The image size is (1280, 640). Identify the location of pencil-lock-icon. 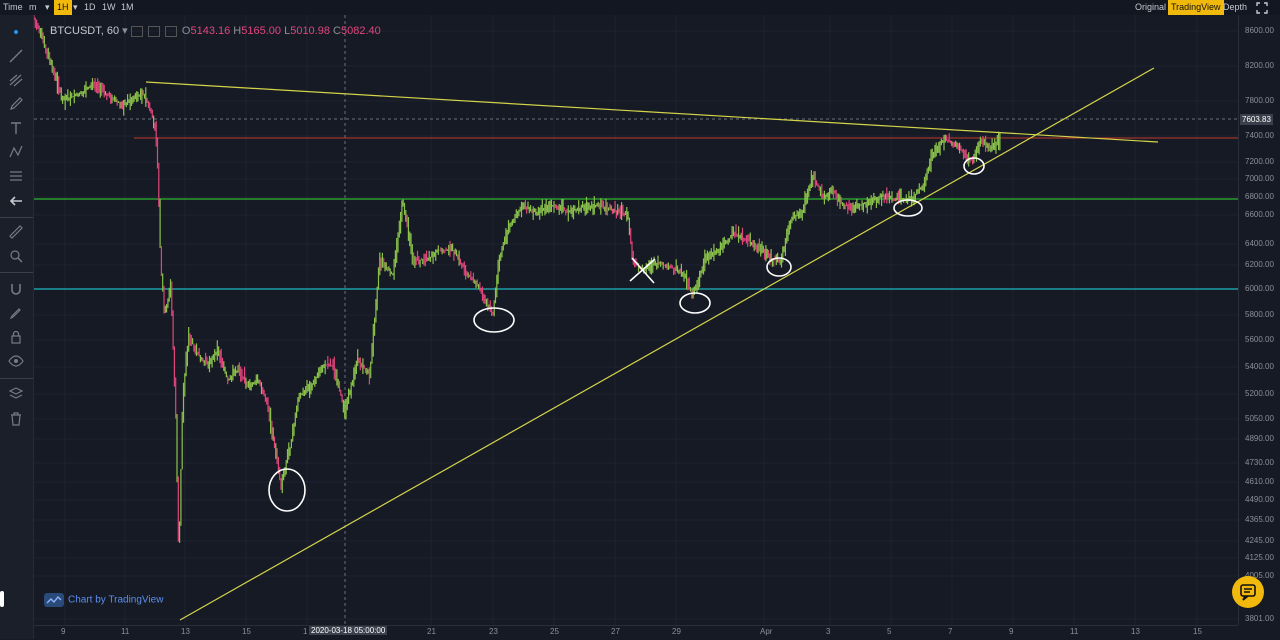
(16, 313).